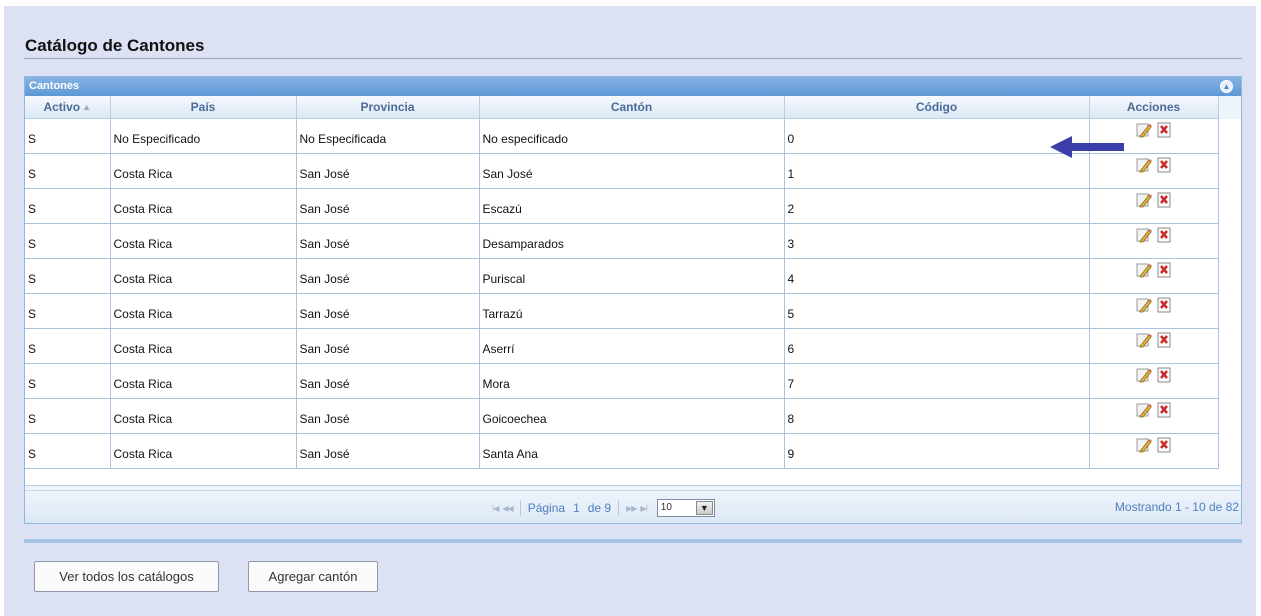  I want to click on last-page-icon: ▶I, so click(643, 508).